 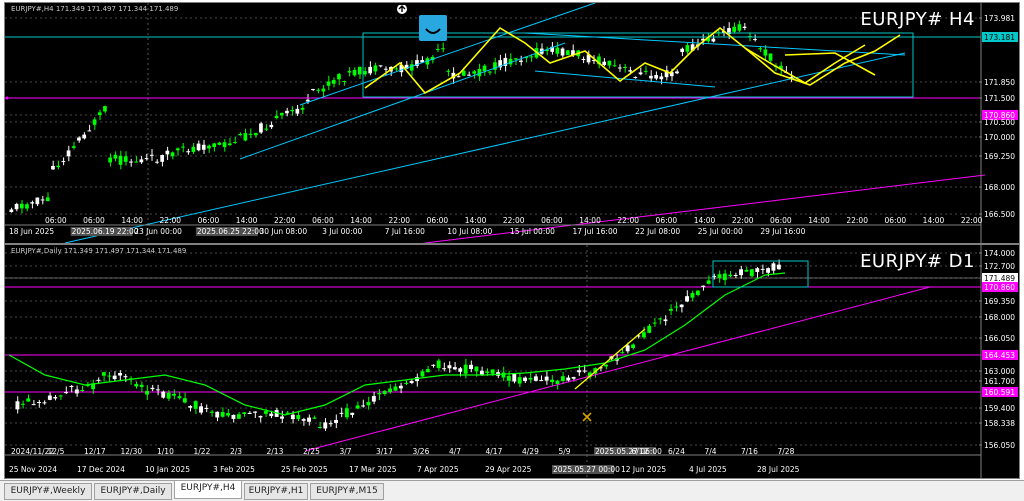 I want to click on signal-icon, so click(x=433, y=28).